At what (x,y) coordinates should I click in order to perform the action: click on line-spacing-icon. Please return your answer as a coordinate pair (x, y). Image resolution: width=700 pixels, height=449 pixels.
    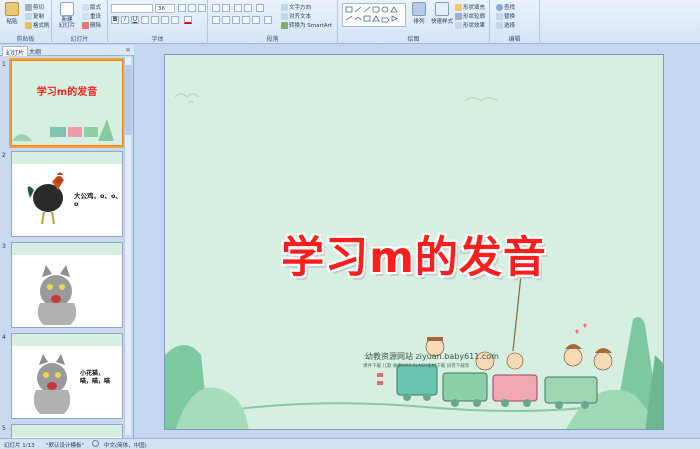
    Looking at the image, I should click on (260, 8).